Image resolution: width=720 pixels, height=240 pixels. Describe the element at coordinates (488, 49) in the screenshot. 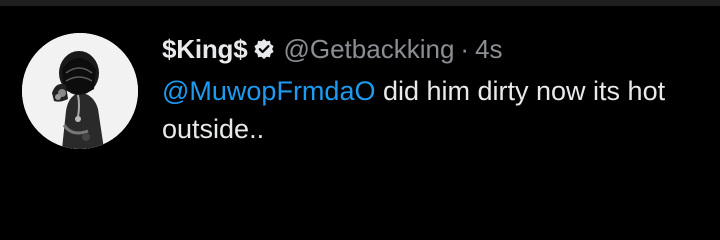

I see `timestamp: 4s` at that location.